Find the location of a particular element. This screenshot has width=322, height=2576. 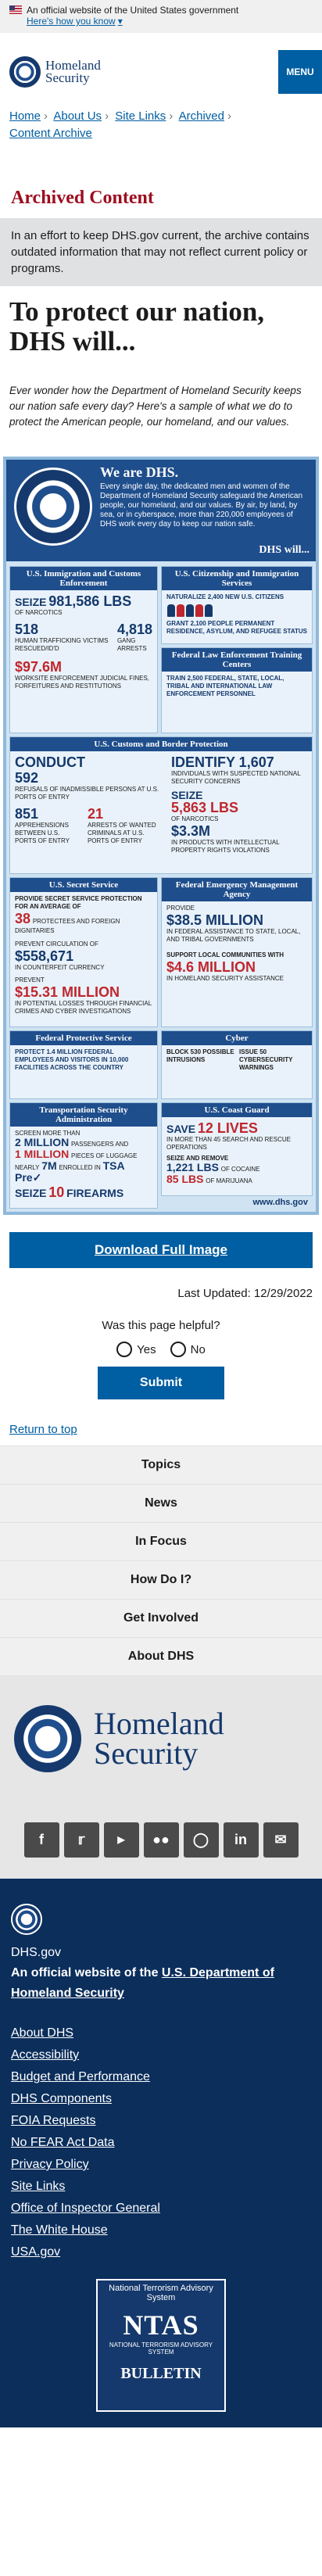

footer-link-site-links: Site Links is located at coordinates (161, 2187).